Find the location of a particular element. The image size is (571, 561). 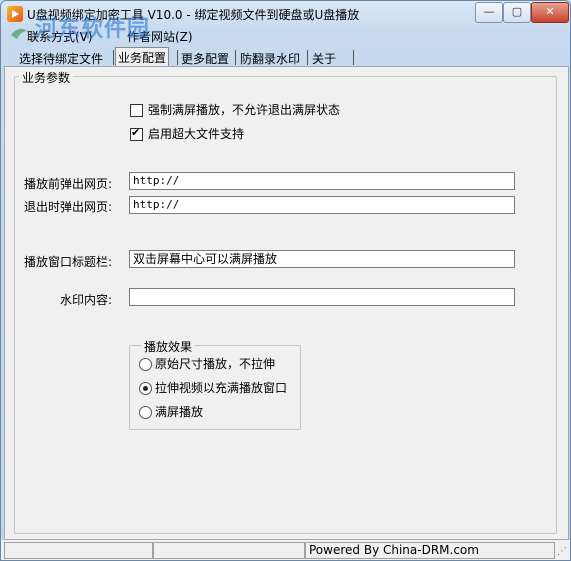

watermark-content-input is located at coordinates (322, 297).